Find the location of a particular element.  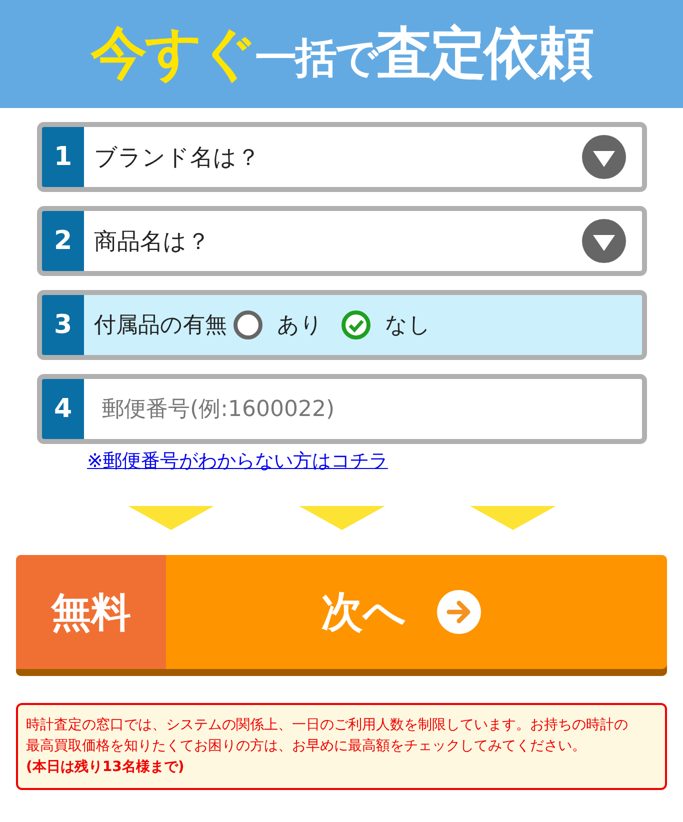

option-label: なし is located at coordinates (408, 325).